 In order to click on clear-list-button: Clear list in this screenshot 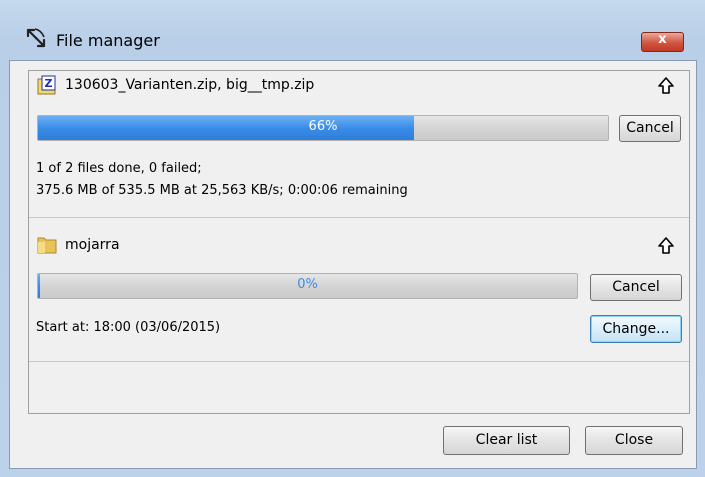, I will do `click(506, 440)`.